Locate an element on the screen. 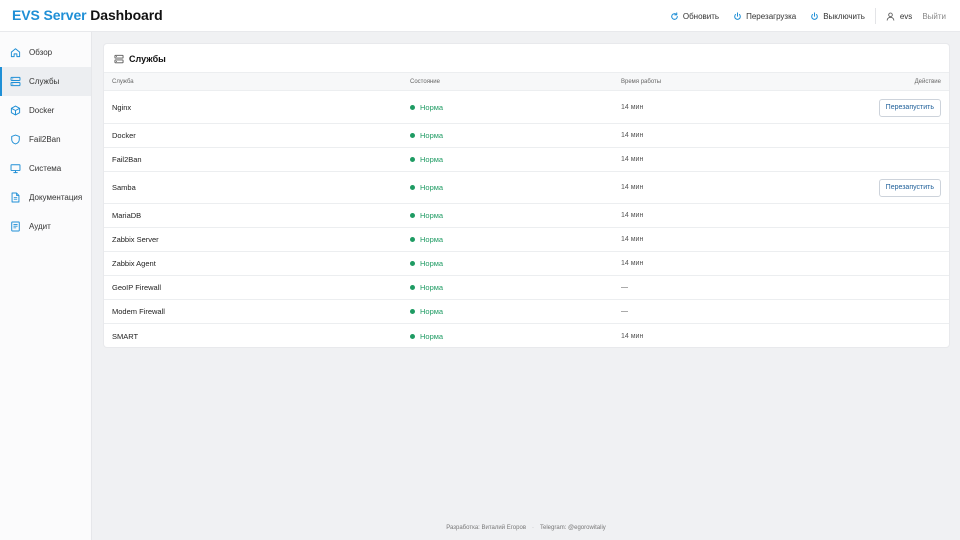 Image resolution: width=960 pixels, height=540 pixels. column-header-uptime: Время работы is located at coordinates (641, 82).